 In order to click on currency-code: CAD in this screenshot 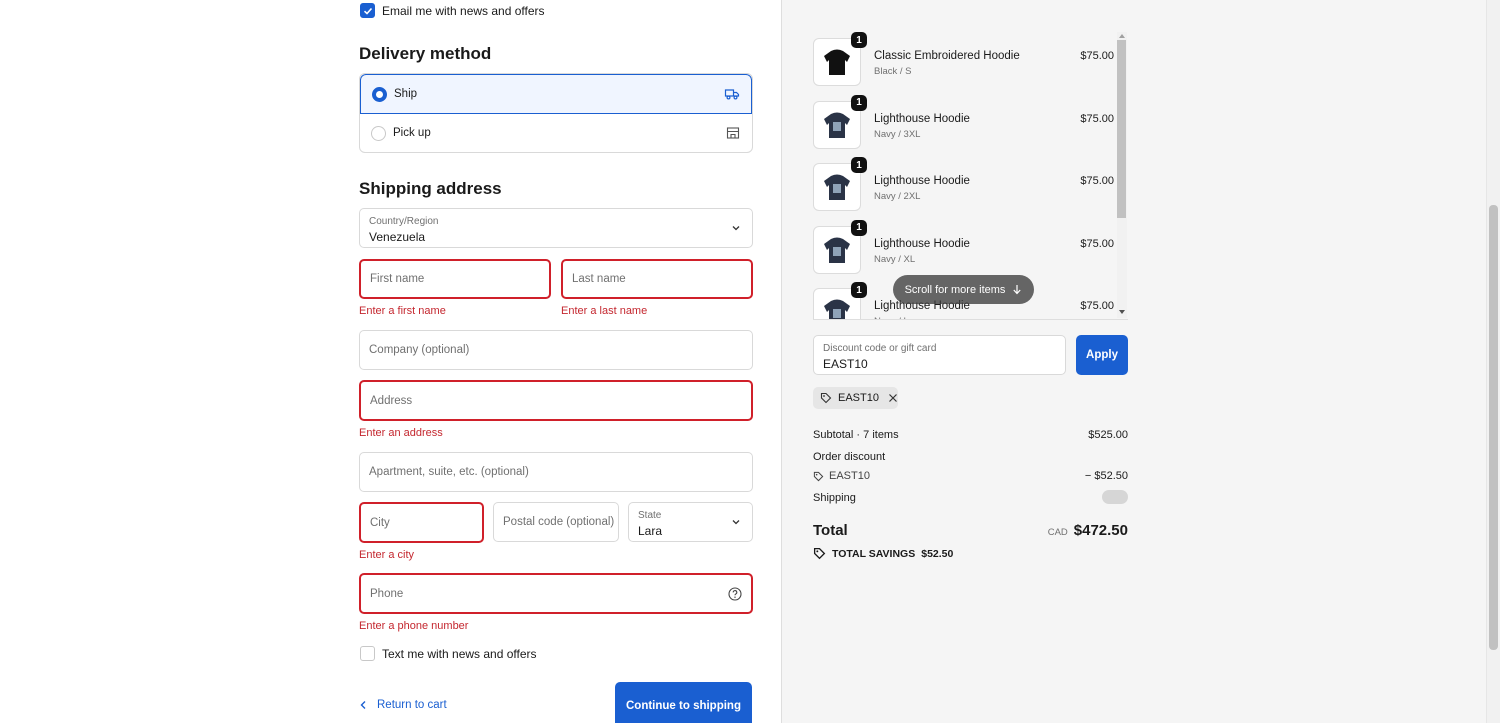, I will do `click(1057, 532)`.